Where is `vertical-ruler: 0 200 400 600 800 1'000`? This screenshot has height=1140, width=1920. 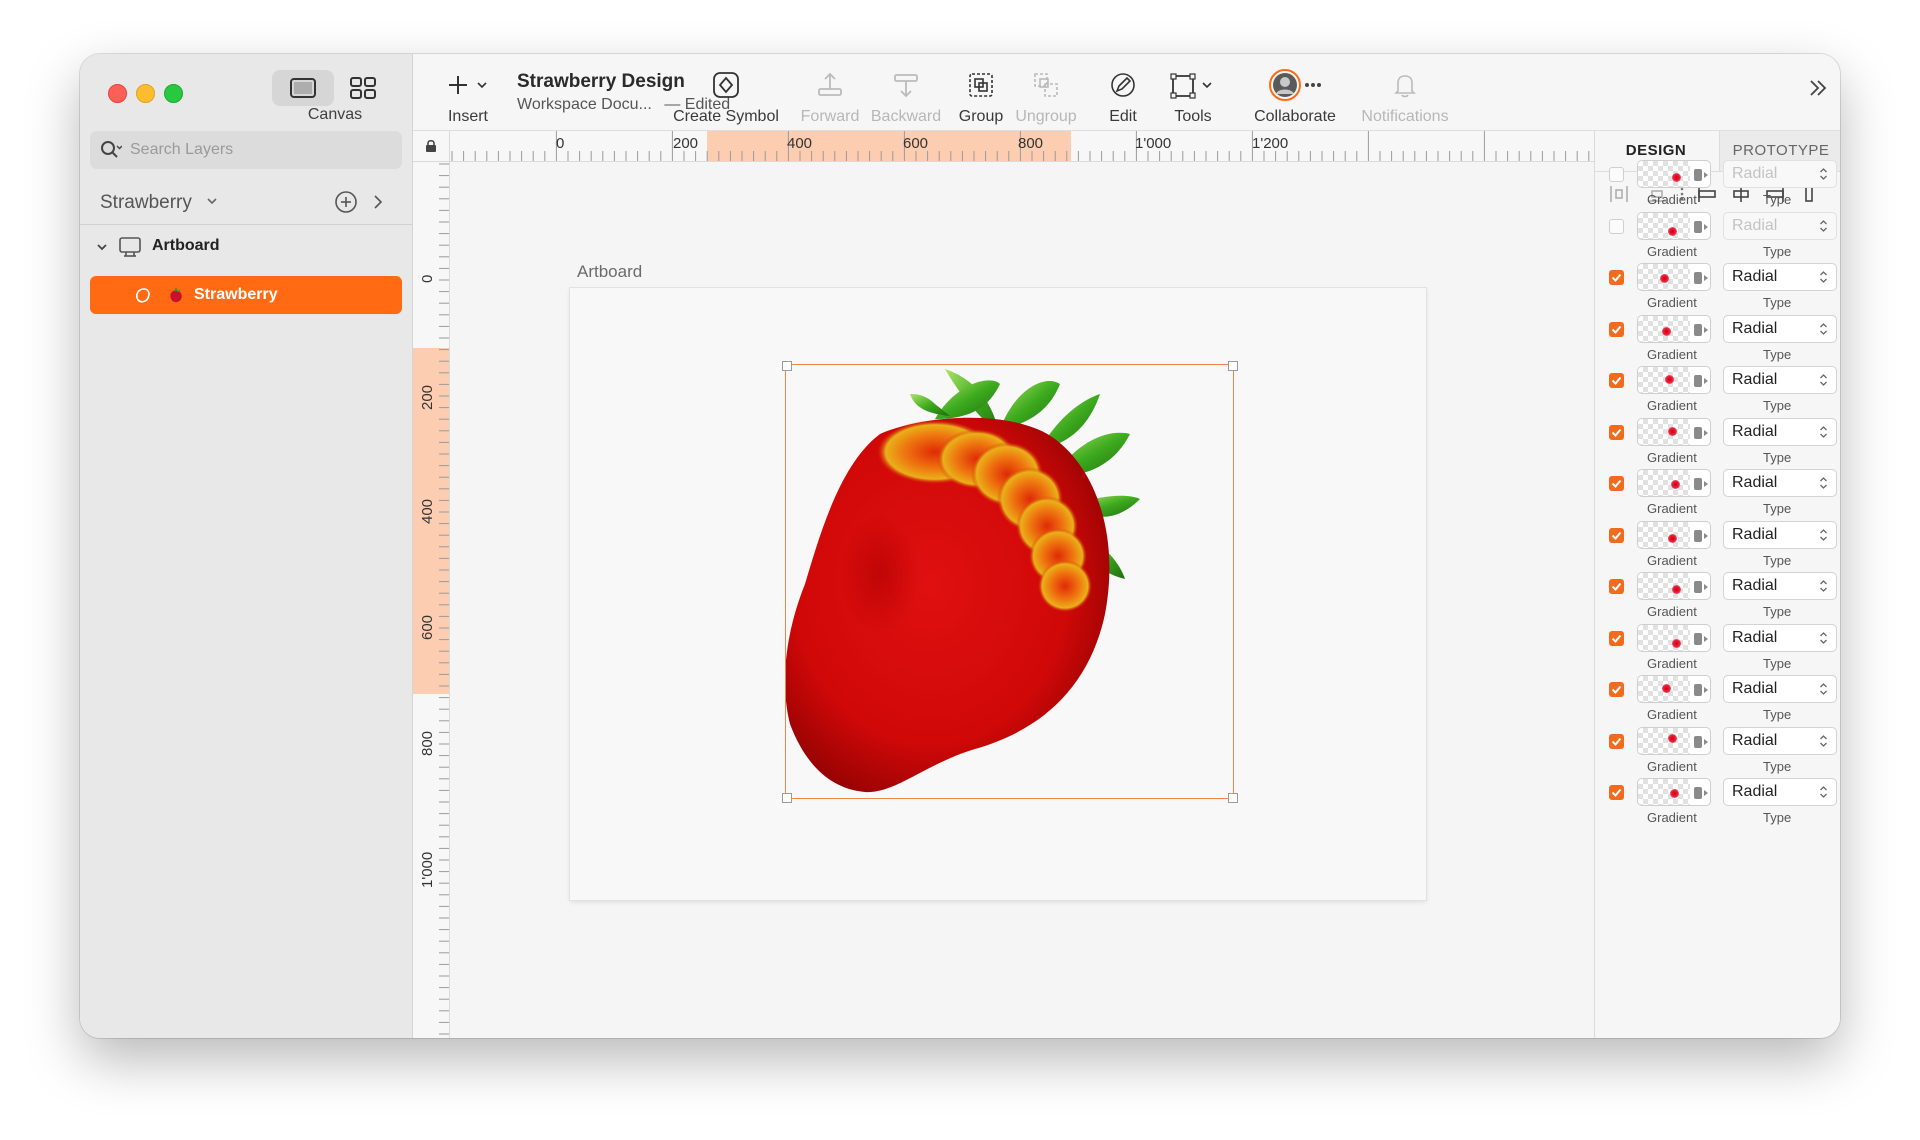
vertical-ruler: 0 200 400 600 800 1'000 is located at coordinates (431, 600).